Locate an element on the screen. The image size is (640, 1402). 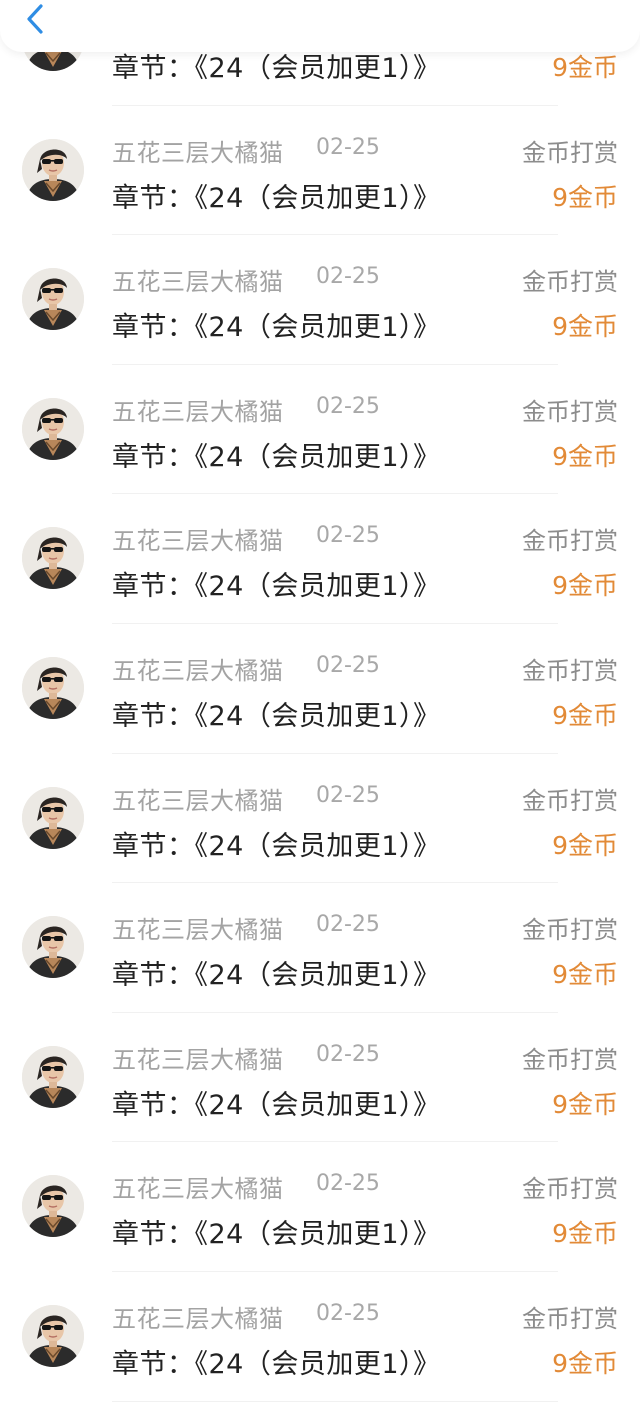
back-button is located at coordinates (36, 20).